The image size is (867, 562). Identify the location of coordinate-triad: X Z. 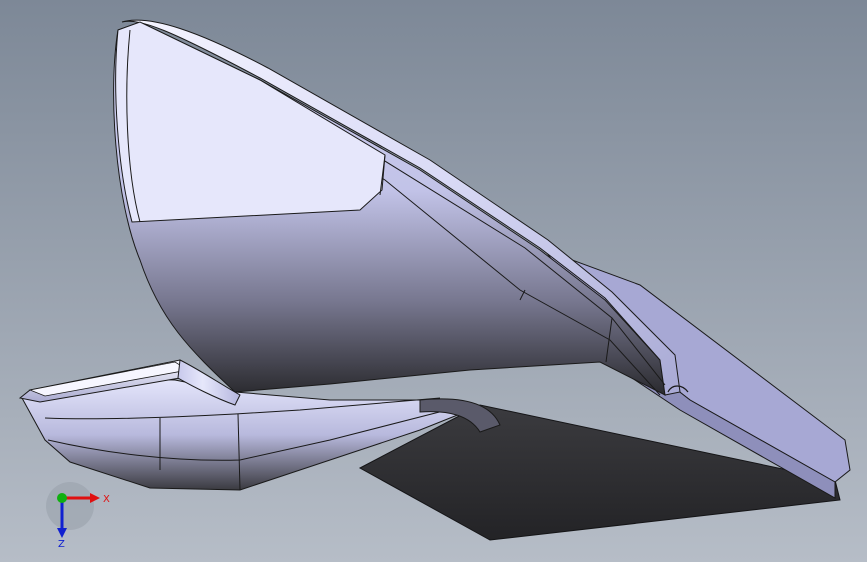
(78, 515).